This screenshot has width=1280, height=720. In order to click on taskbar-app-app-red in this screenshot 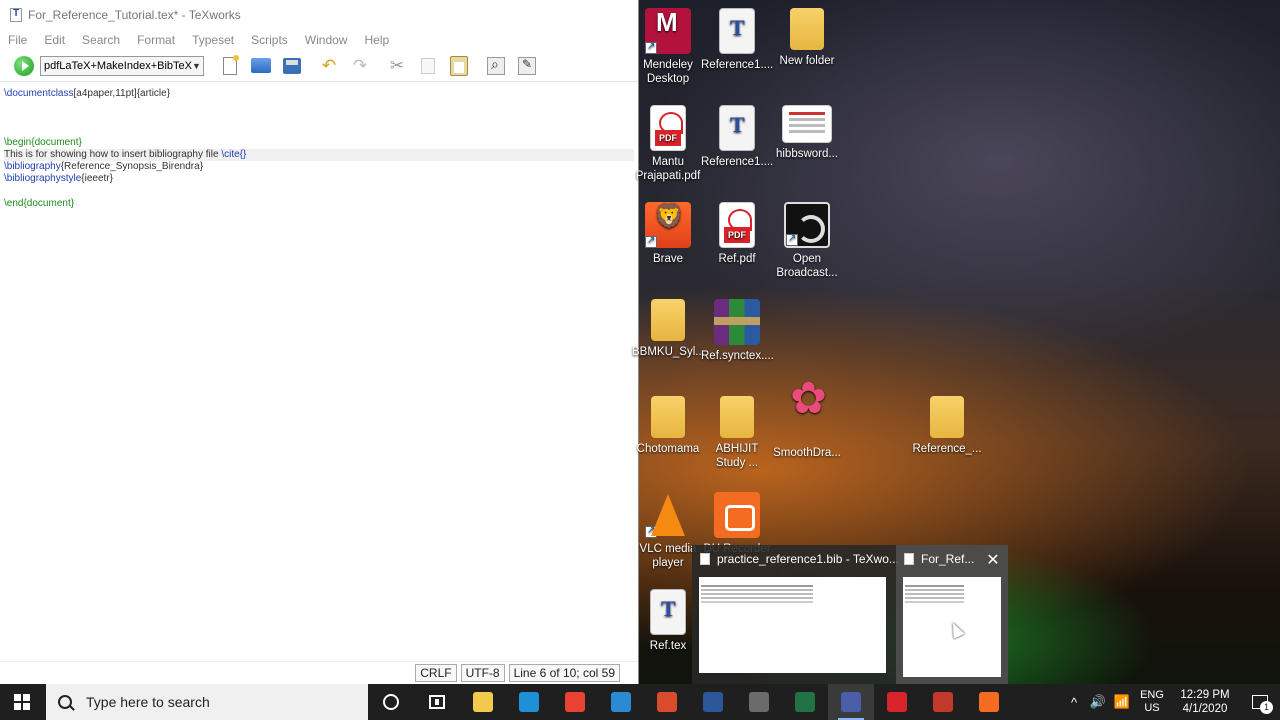, I will do `click(667, 702)`.